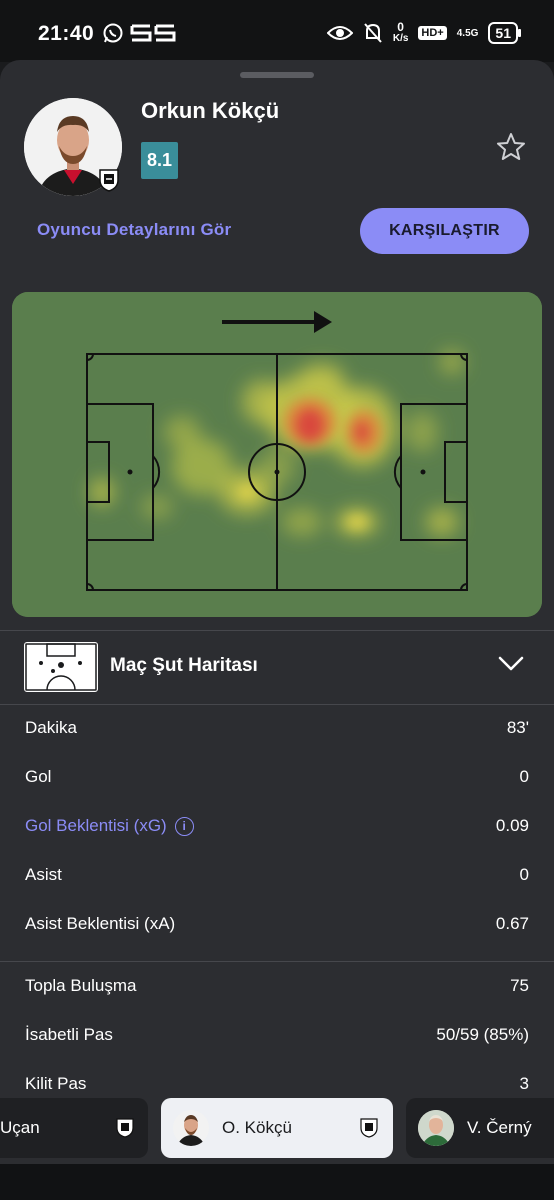  I want to click on signal-label: 4.5G, so click(467, 33).